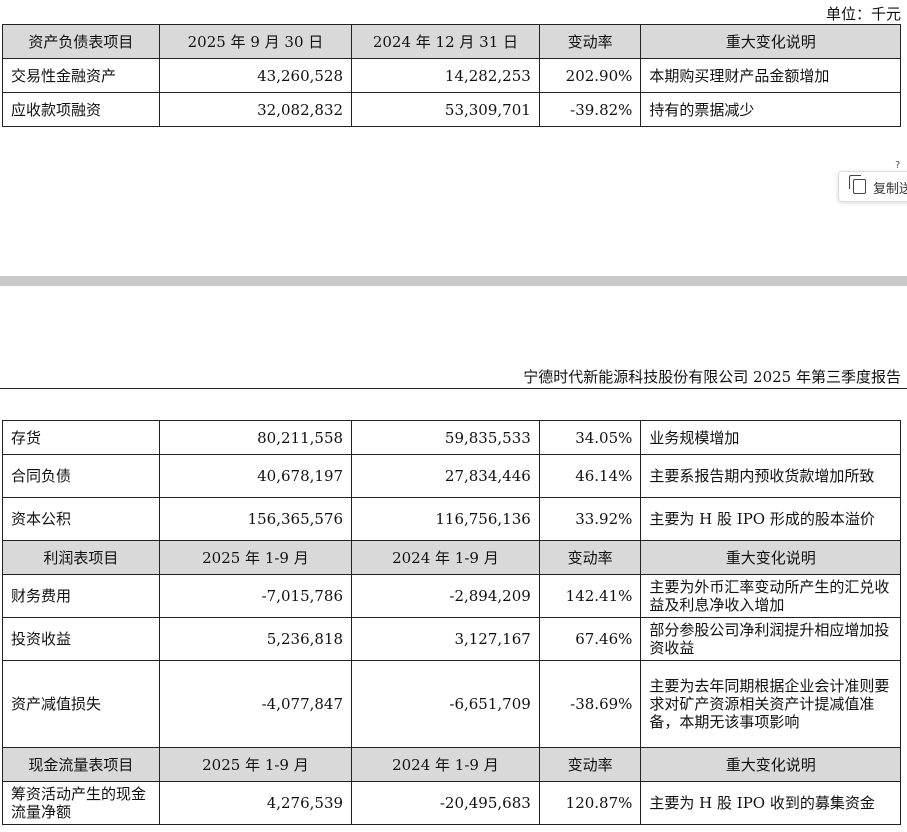  What do you see at coordinates (445, 639) in the screenshot?
I see `cell-value: 3,127,167` at bounding box center [445, 639].